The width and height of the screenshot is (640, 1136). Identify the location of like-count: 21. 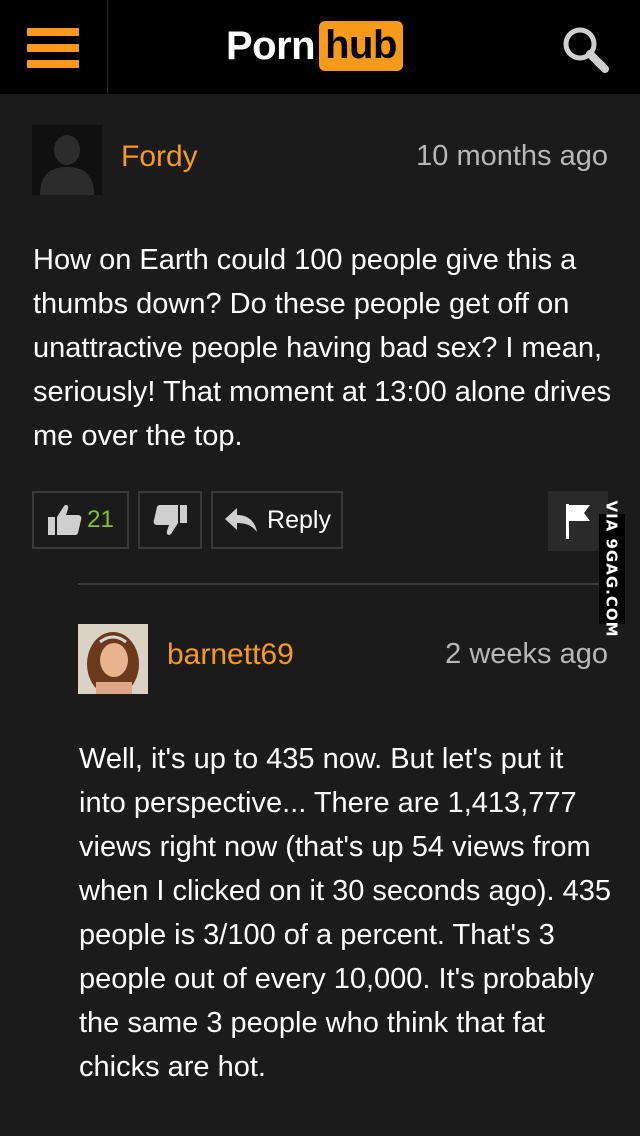
(100, 519).